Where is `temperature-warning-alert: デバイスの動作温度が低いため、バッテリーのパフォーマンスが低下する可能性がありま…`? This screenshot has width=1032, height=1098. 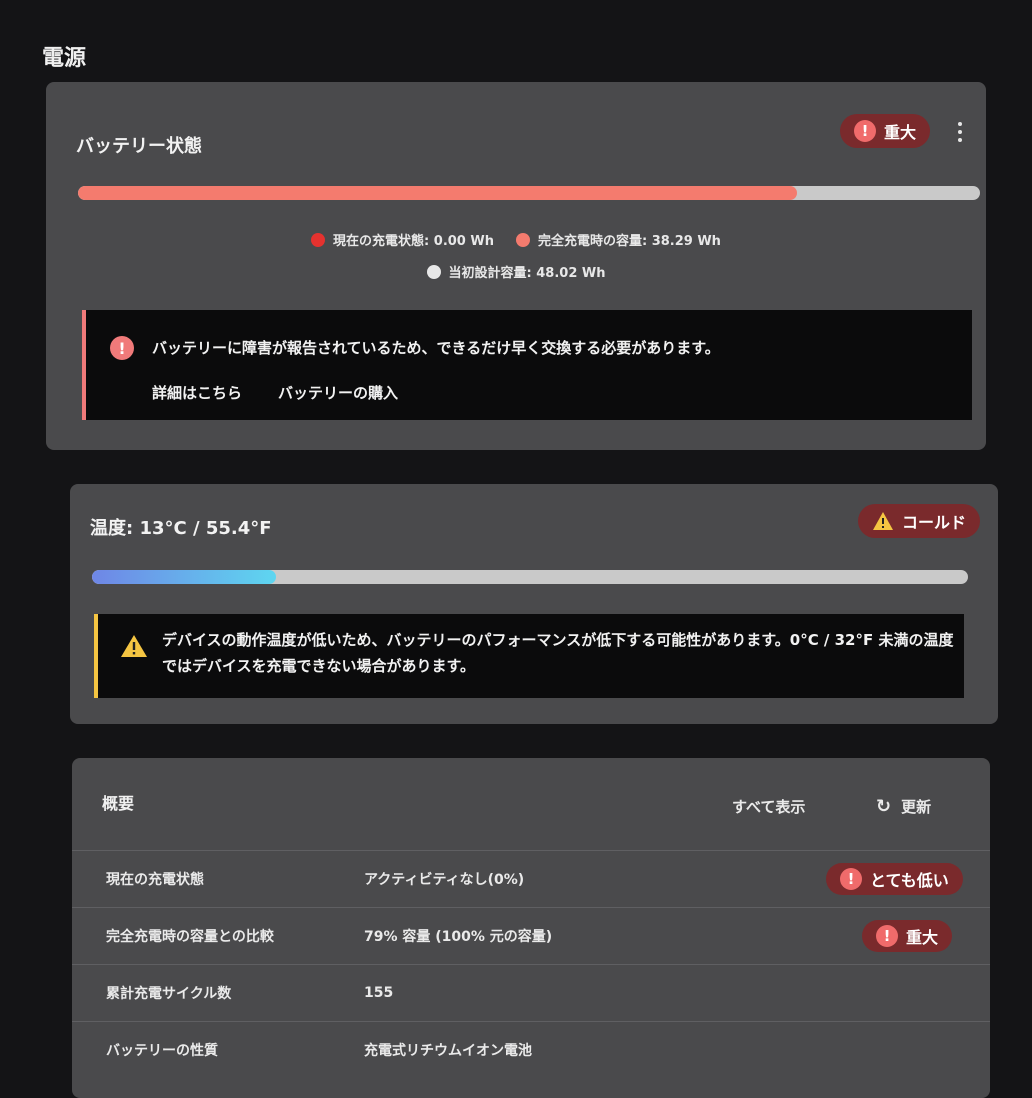
temperature-warning-alert: デバイスの動作温度が低いため、バッテリーのパフォーマンスが低下する可能性がありま… is located at coordinates (529, 656).